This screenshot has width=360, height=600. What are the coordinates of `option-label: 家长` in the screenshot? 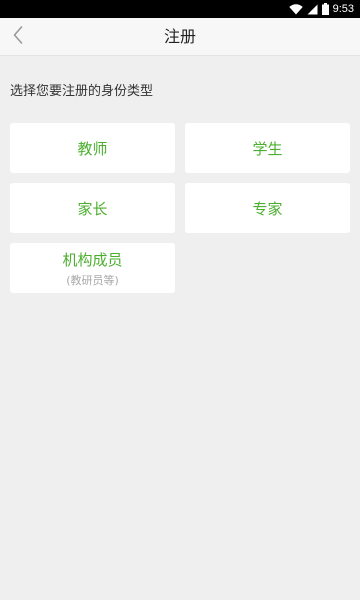 It's located at (92, 208).